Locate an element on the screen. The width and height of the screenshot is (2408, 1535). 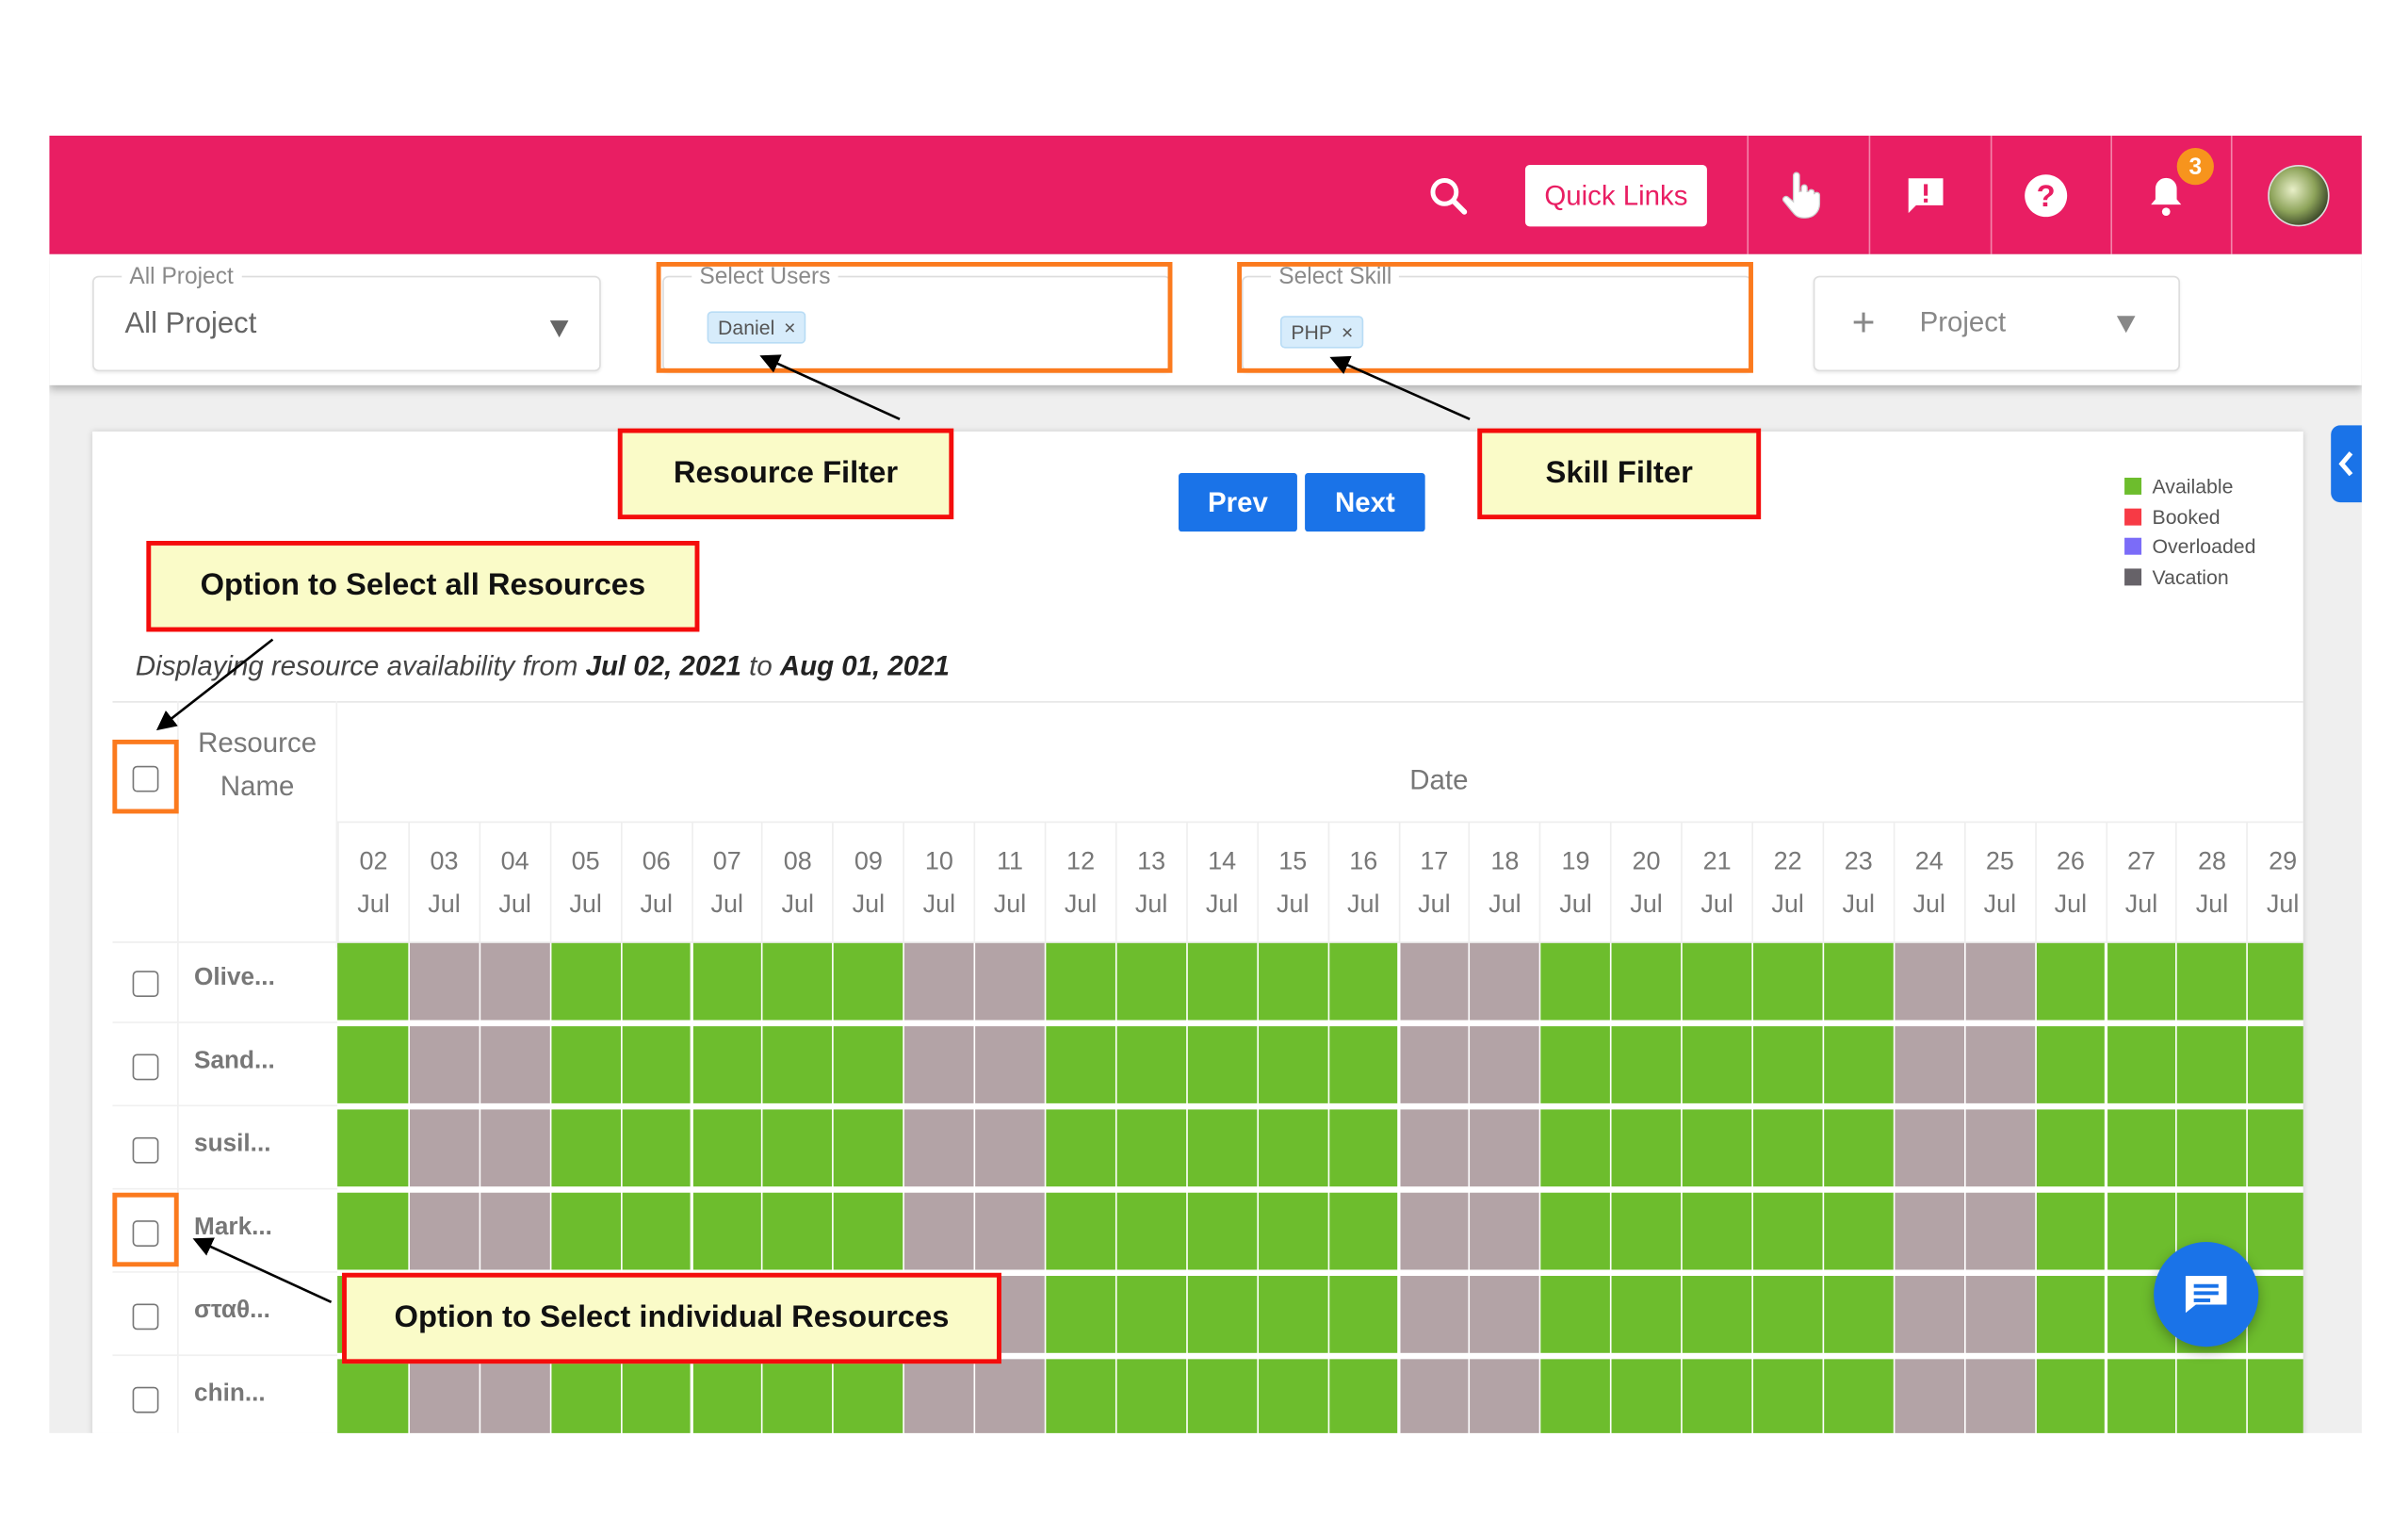
chat-button is located at coordinates (2206, 1294).